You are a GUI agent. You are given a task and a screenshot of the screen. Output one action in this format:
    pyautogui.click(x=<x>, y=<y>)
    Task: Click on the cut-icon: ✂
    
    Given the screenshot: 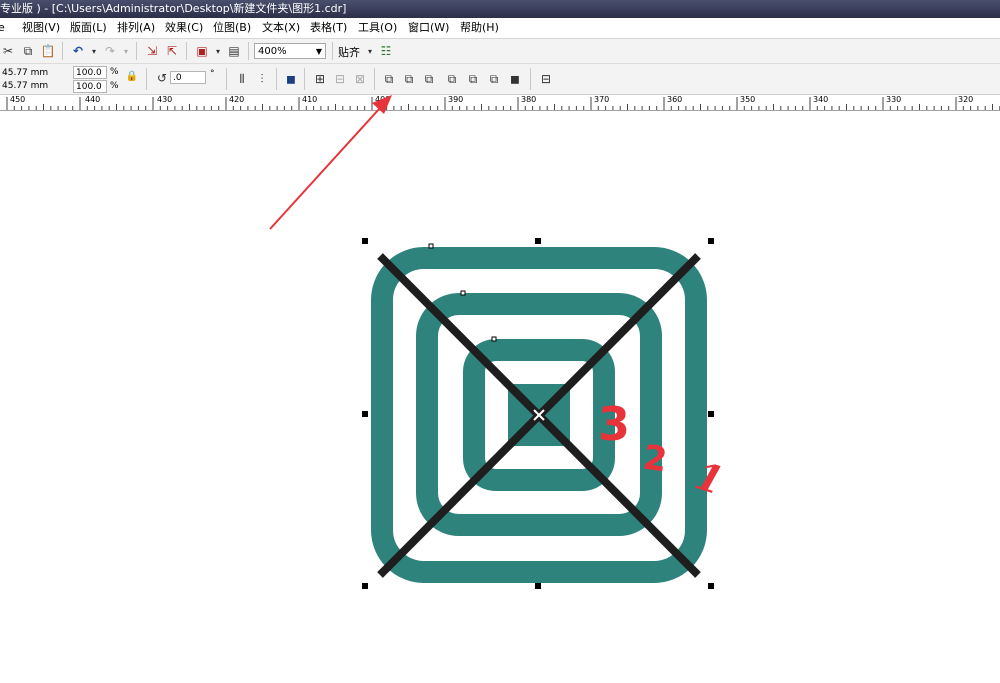 What is the action you would take?
    pyautogui.click(x=8, y=51)
    